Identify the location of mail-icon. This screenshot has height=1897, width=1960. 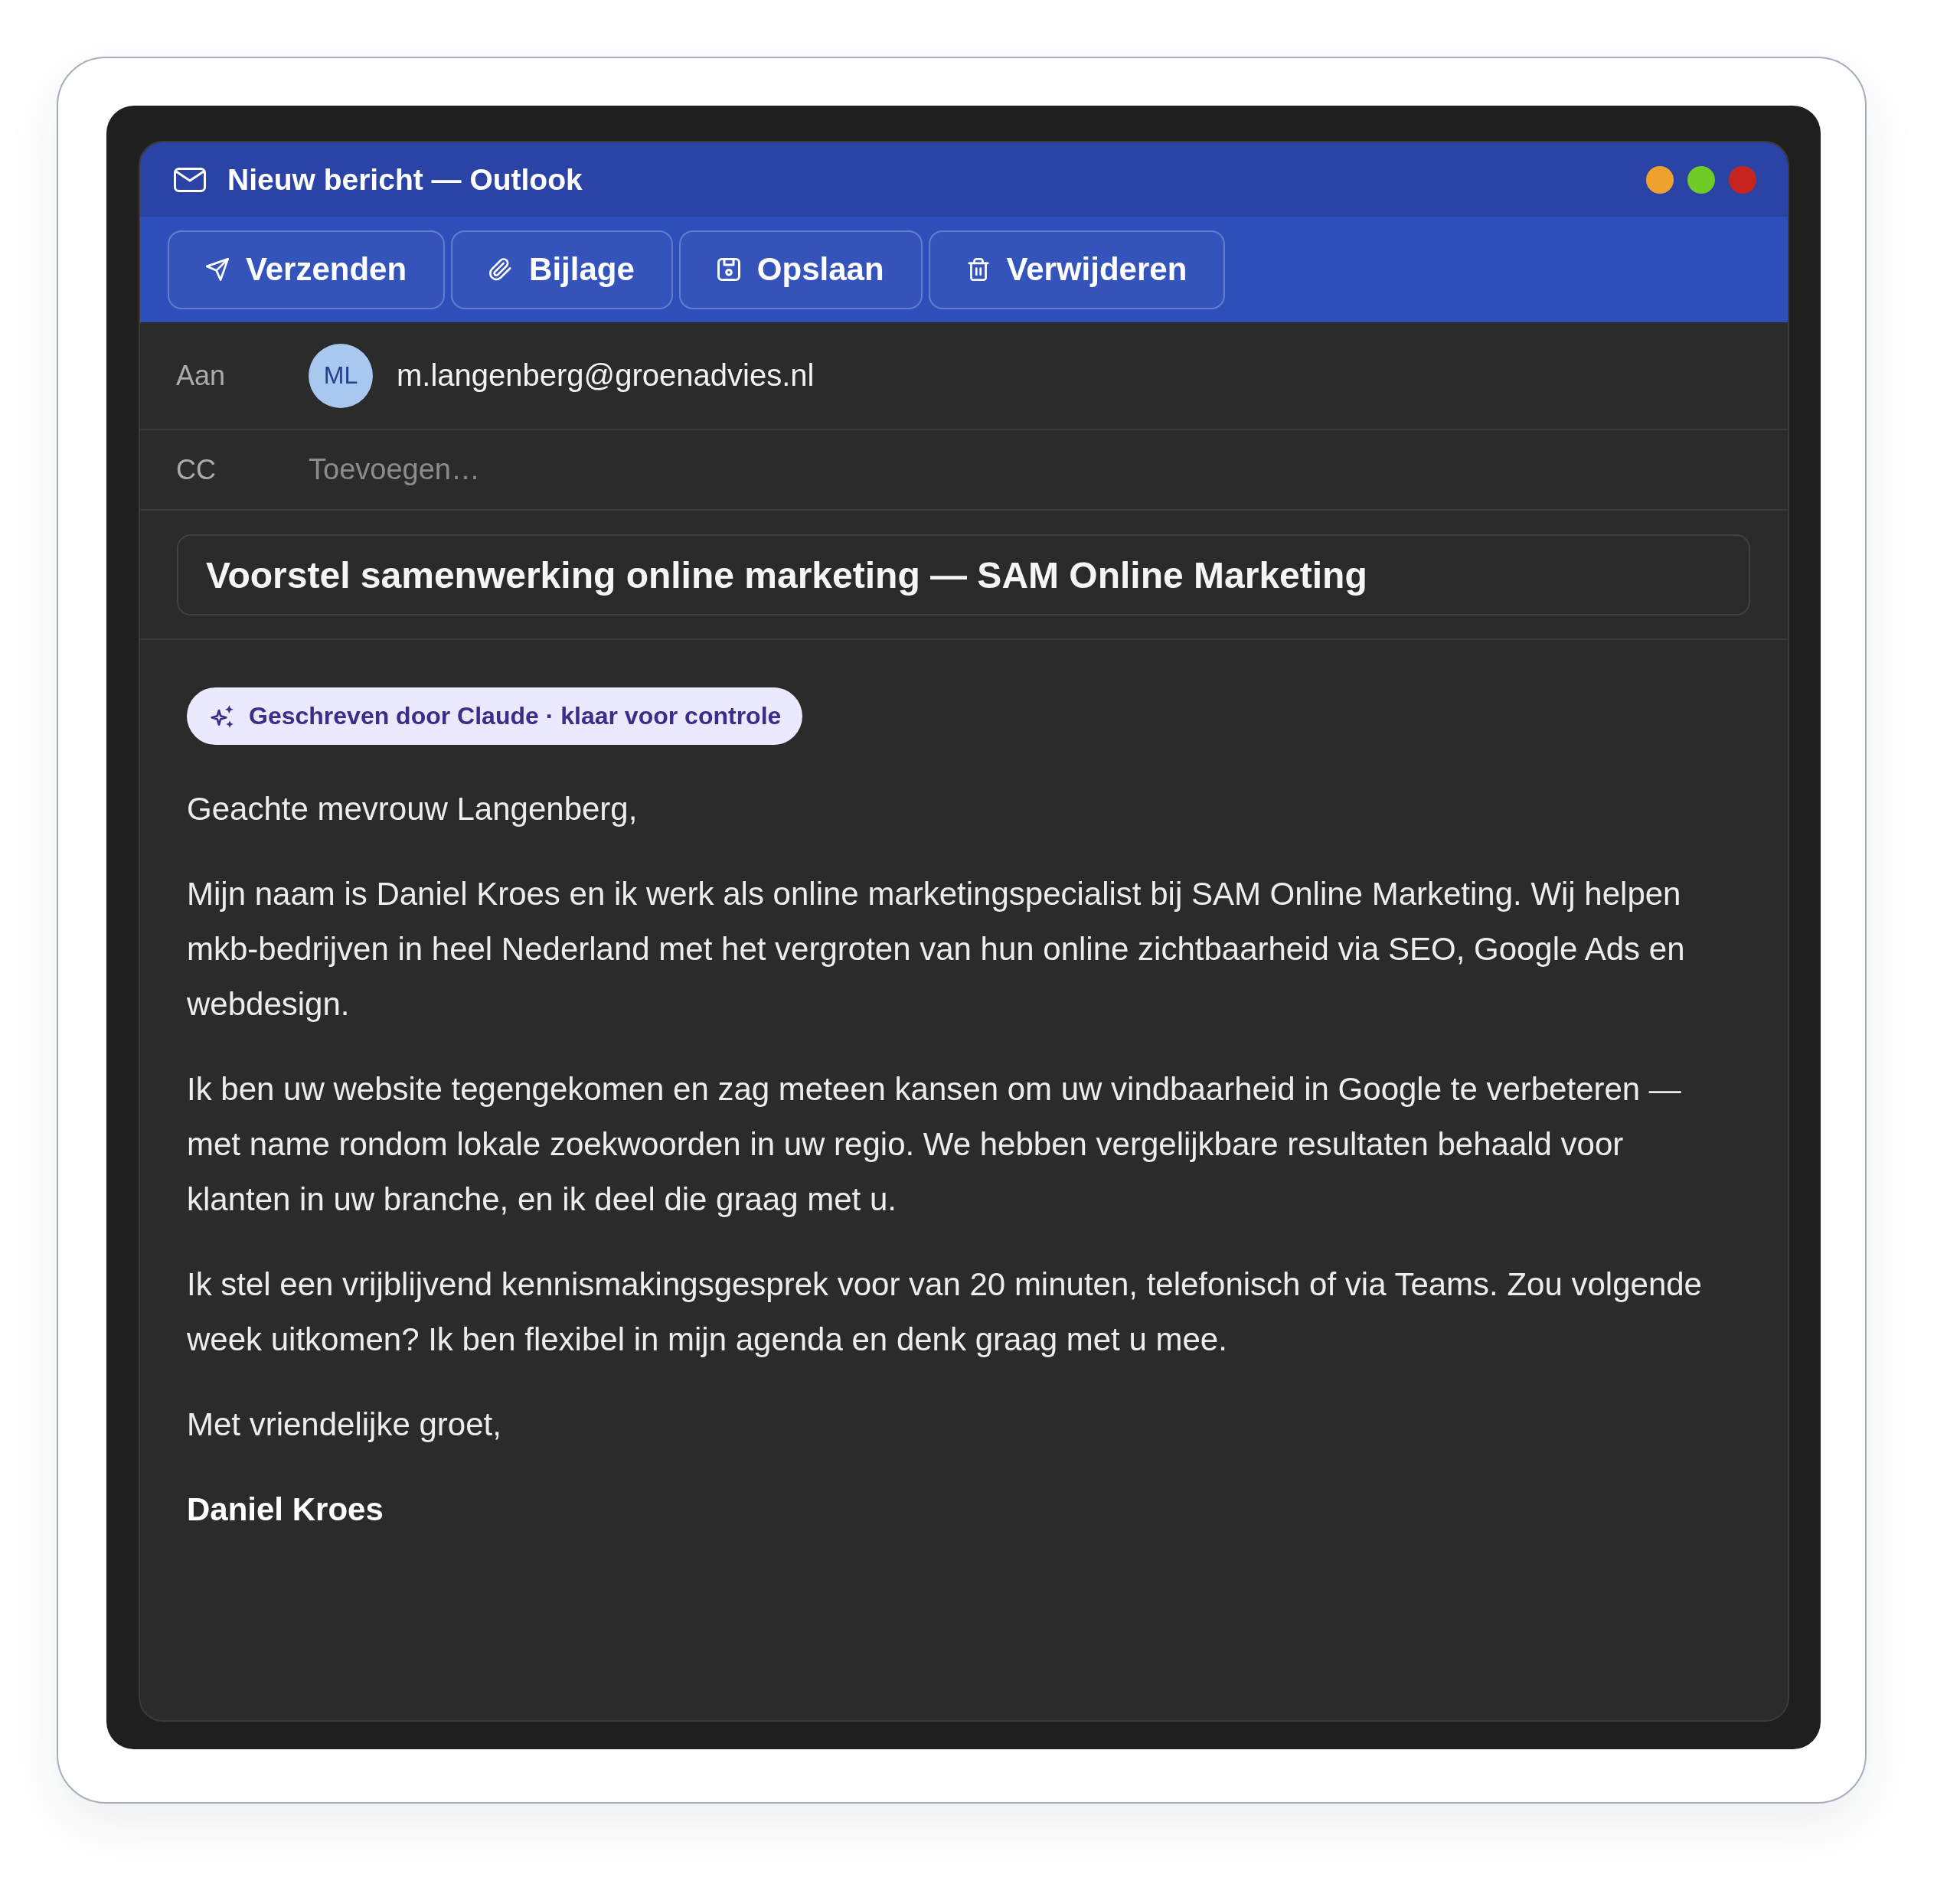
(190, 179).